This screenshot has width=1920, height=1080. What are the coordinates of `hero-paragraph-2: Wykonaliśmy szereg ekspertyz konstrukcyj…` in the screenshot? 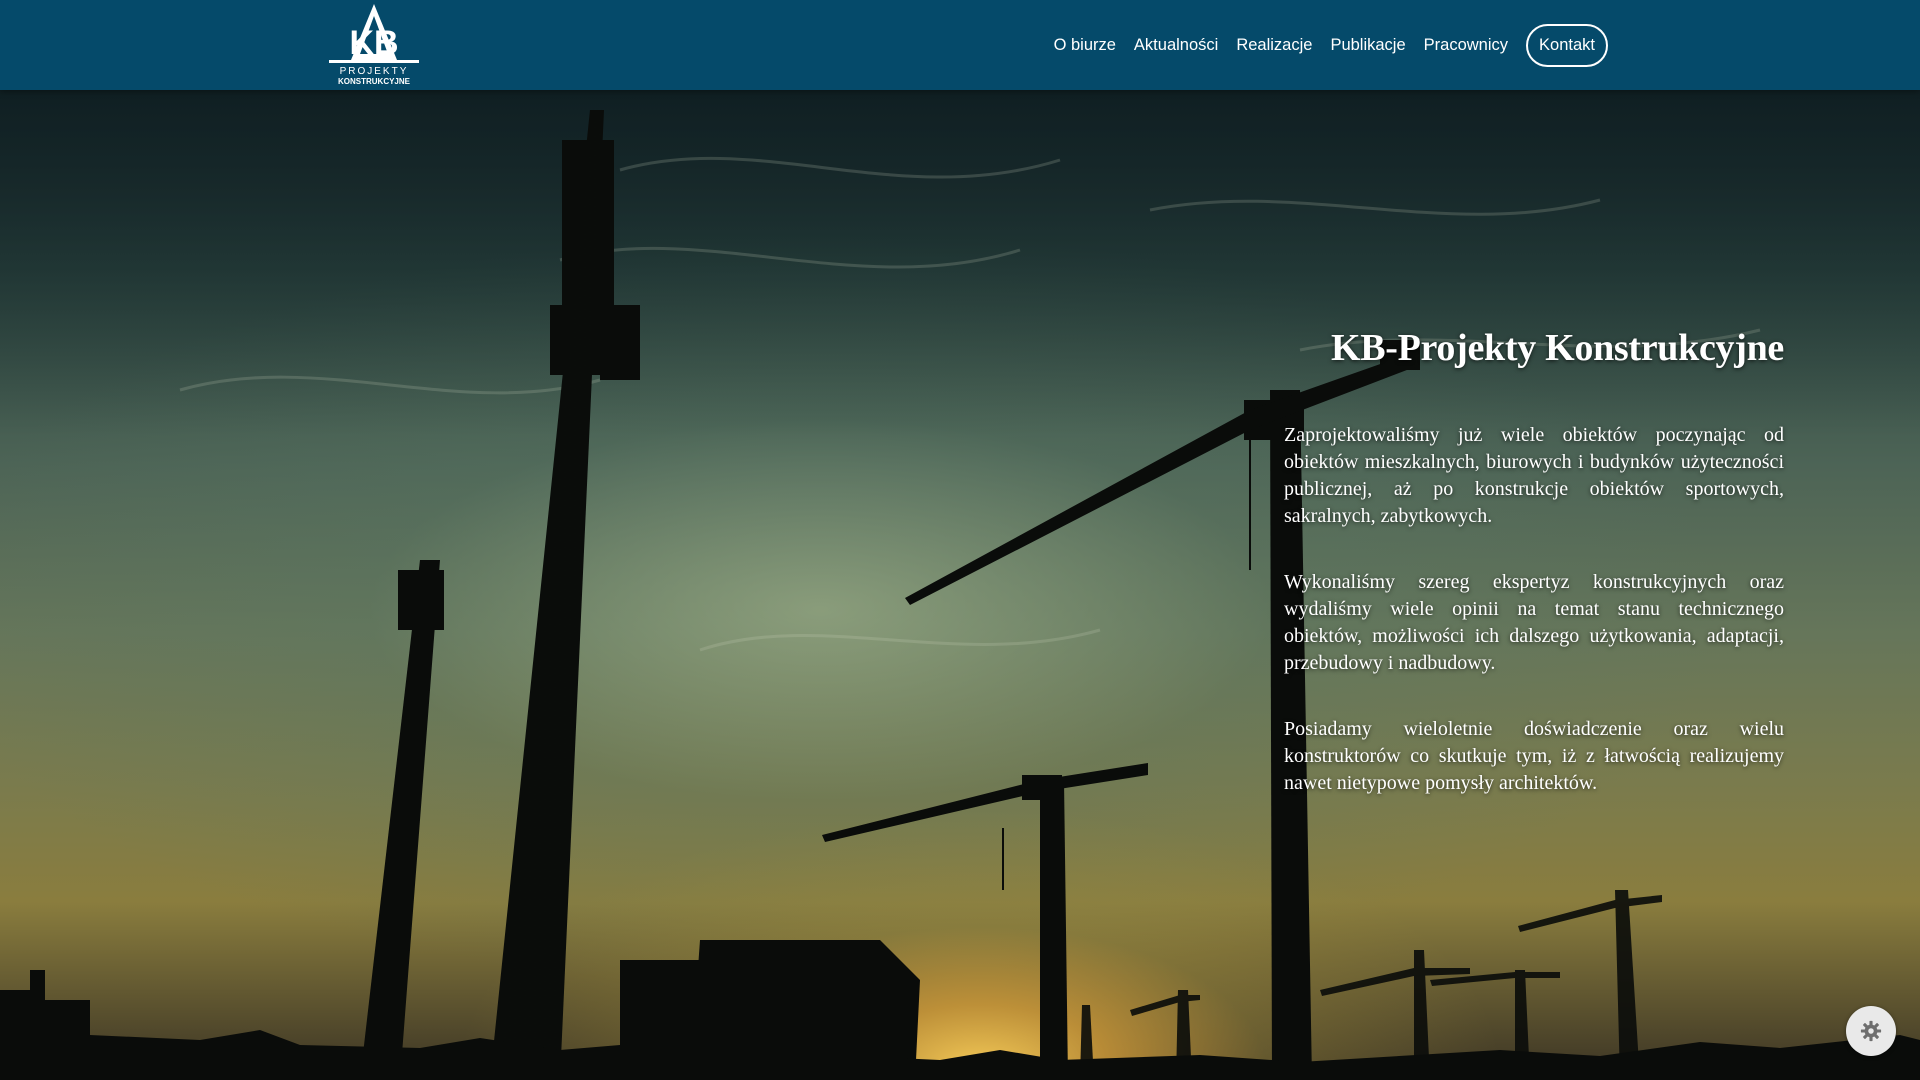 It's located at (1534, 622).